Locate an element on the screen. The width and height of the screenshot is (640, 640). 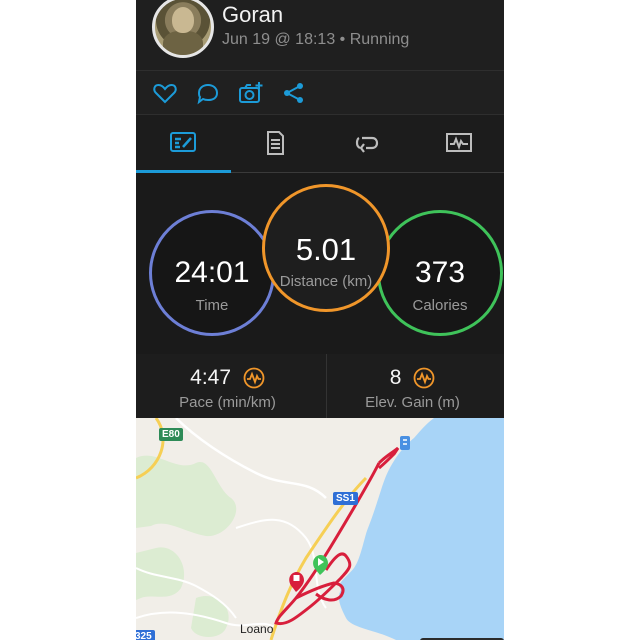
tab-stats is located at coordinates (182, 143).